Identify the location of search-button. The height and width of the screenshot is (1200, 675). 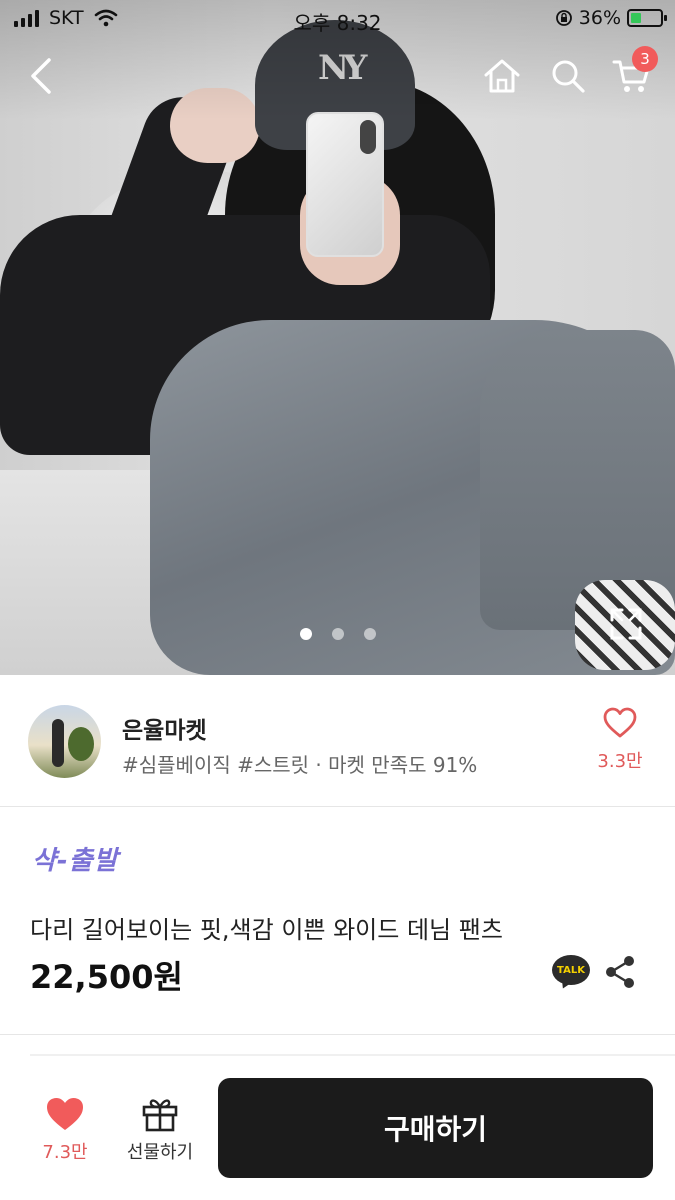
(568, 76).